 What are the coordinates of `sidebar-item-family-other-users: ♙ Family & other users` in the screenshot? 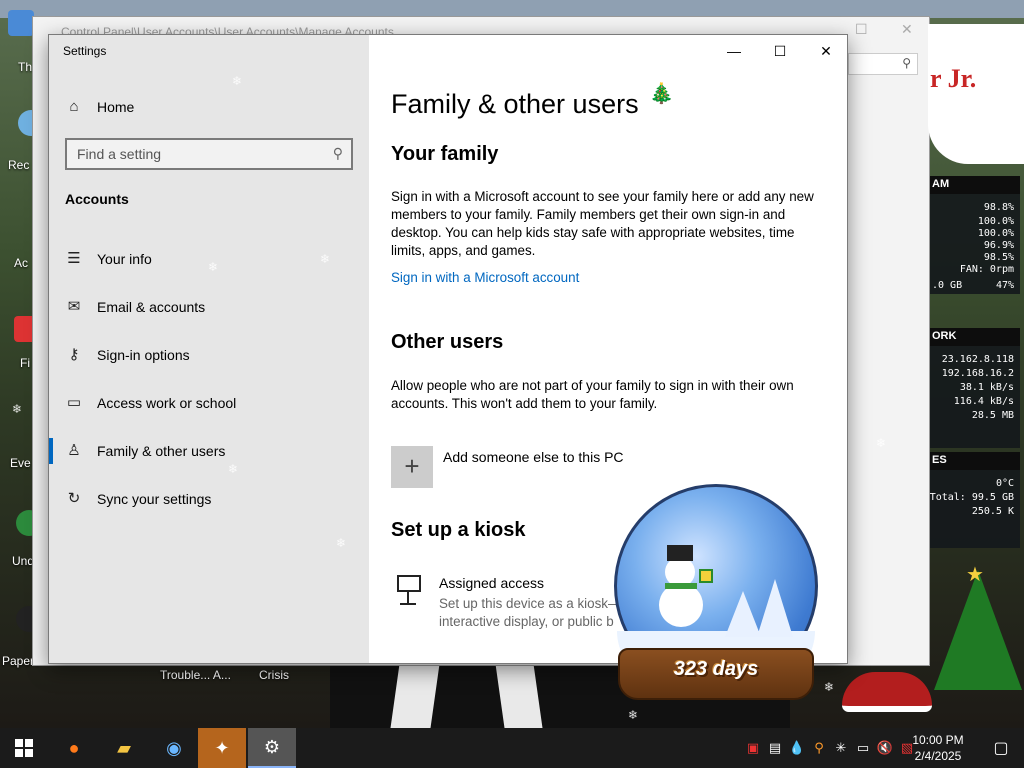 It's located at (209, 451).